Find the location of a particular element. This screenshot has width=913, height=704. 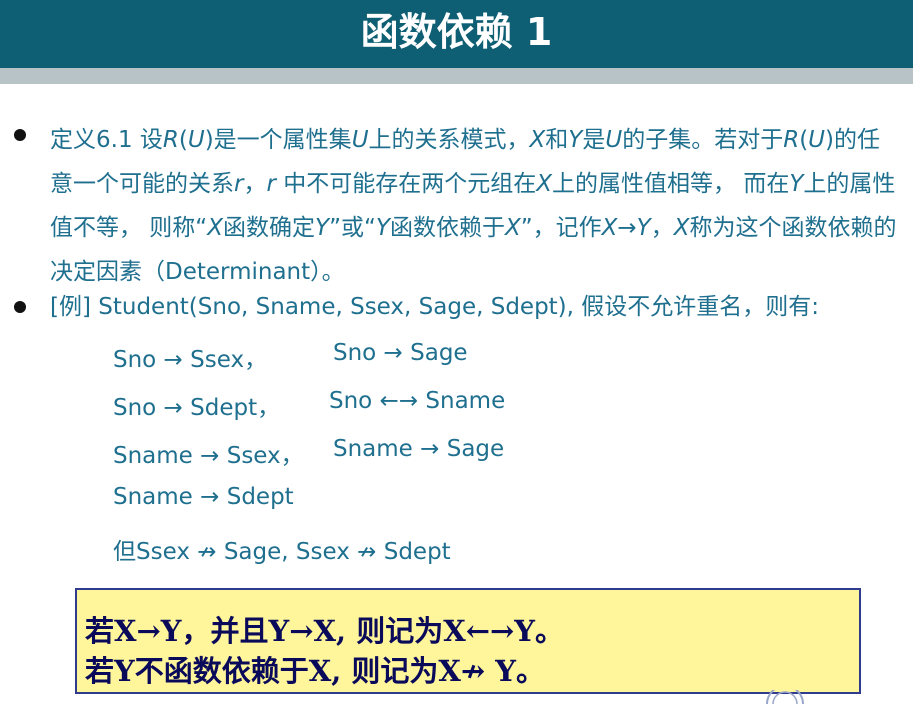

dependency-item: Sno ←→ Sname is located at coordinates (417, 401).